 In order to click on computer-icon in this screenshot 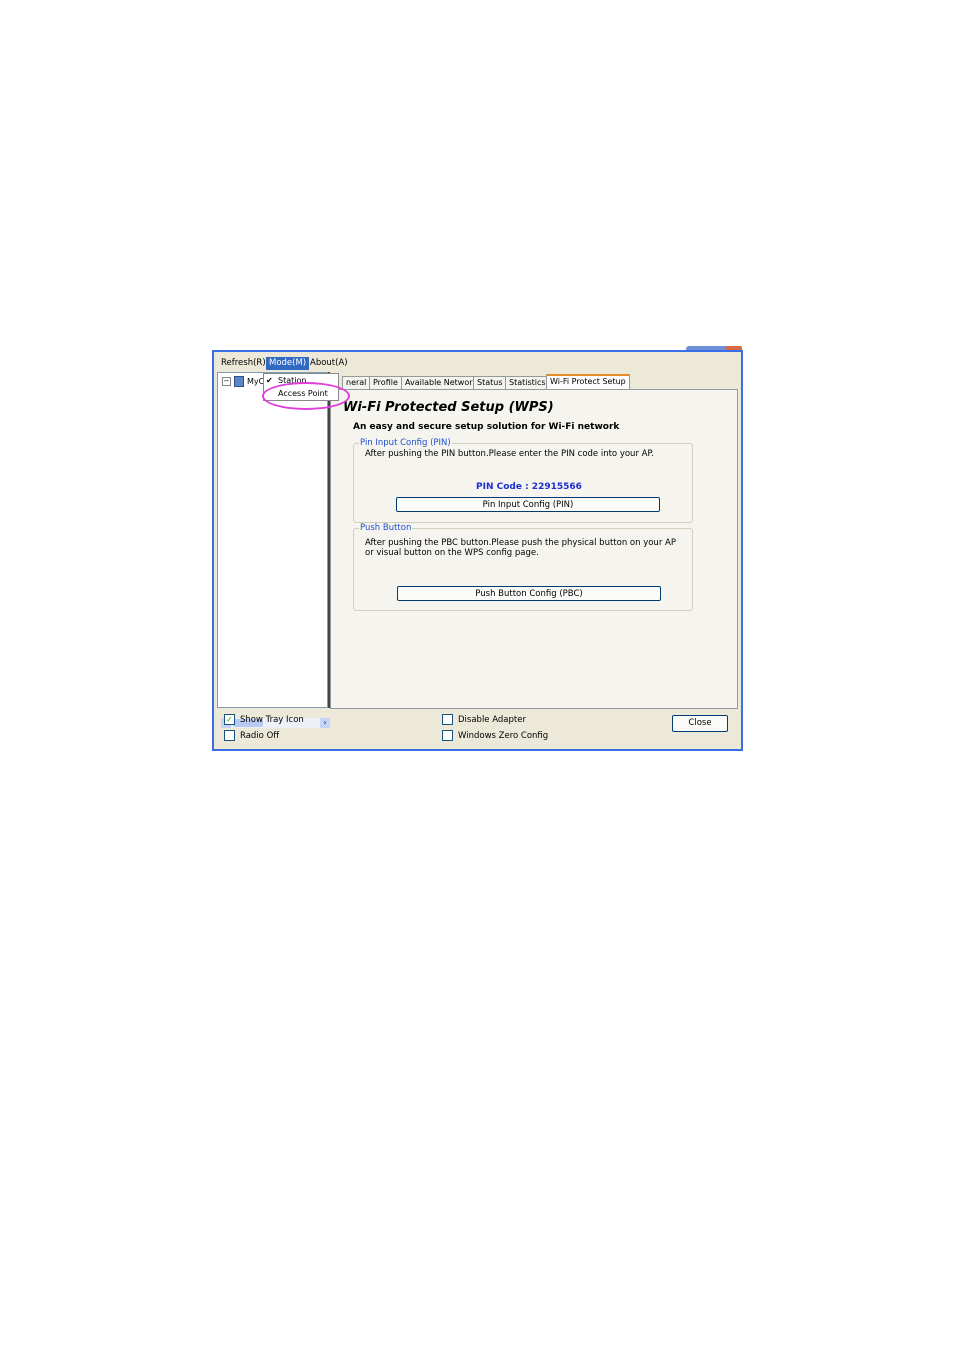, I will do `click(239, 381)`.